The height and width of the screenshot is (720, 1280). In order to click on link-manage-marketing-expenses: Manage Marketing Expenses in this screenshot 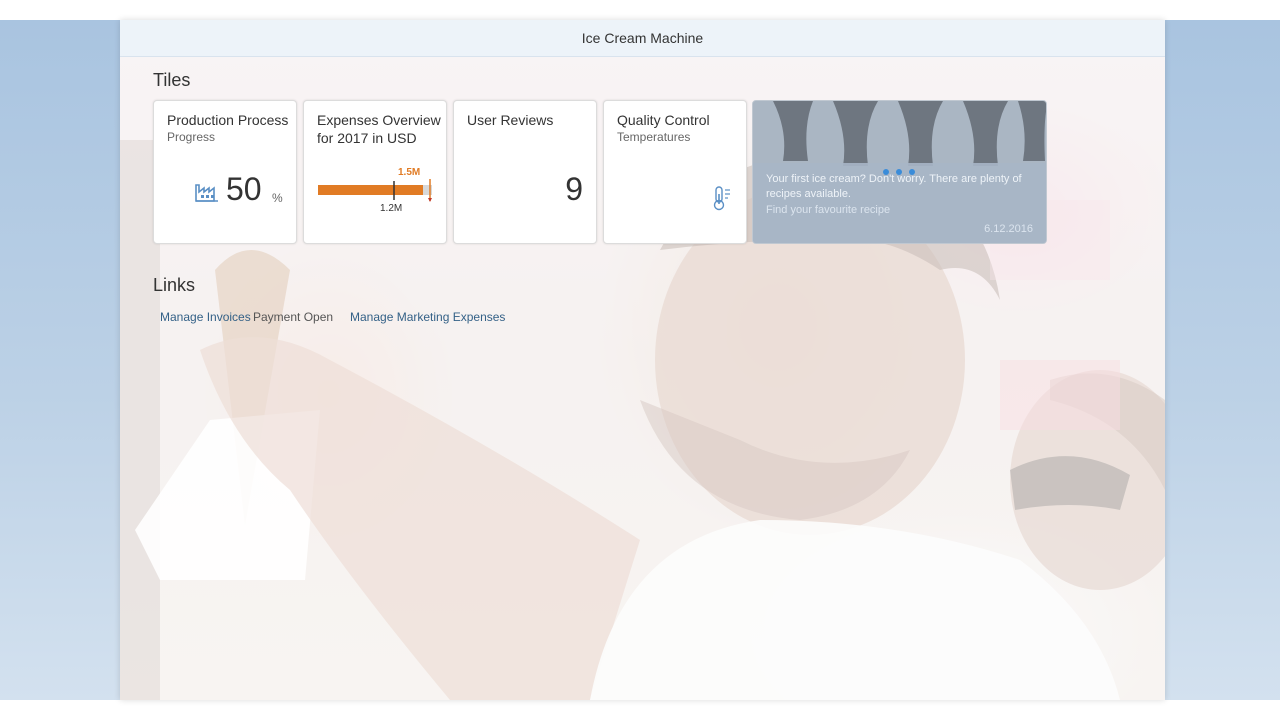, I will do `click(427, 317)`.